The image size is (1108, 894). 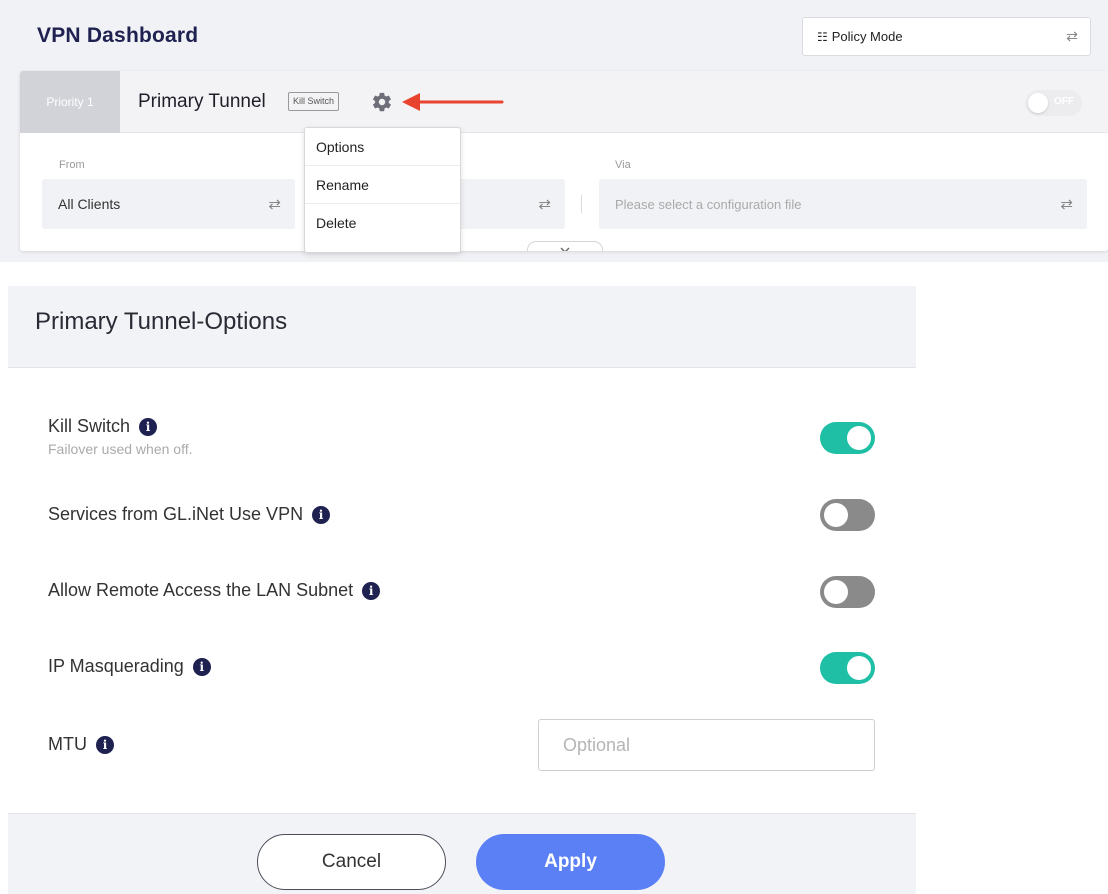 I want to click on sitemap-icon: ☷, so click(x=822, y=36).